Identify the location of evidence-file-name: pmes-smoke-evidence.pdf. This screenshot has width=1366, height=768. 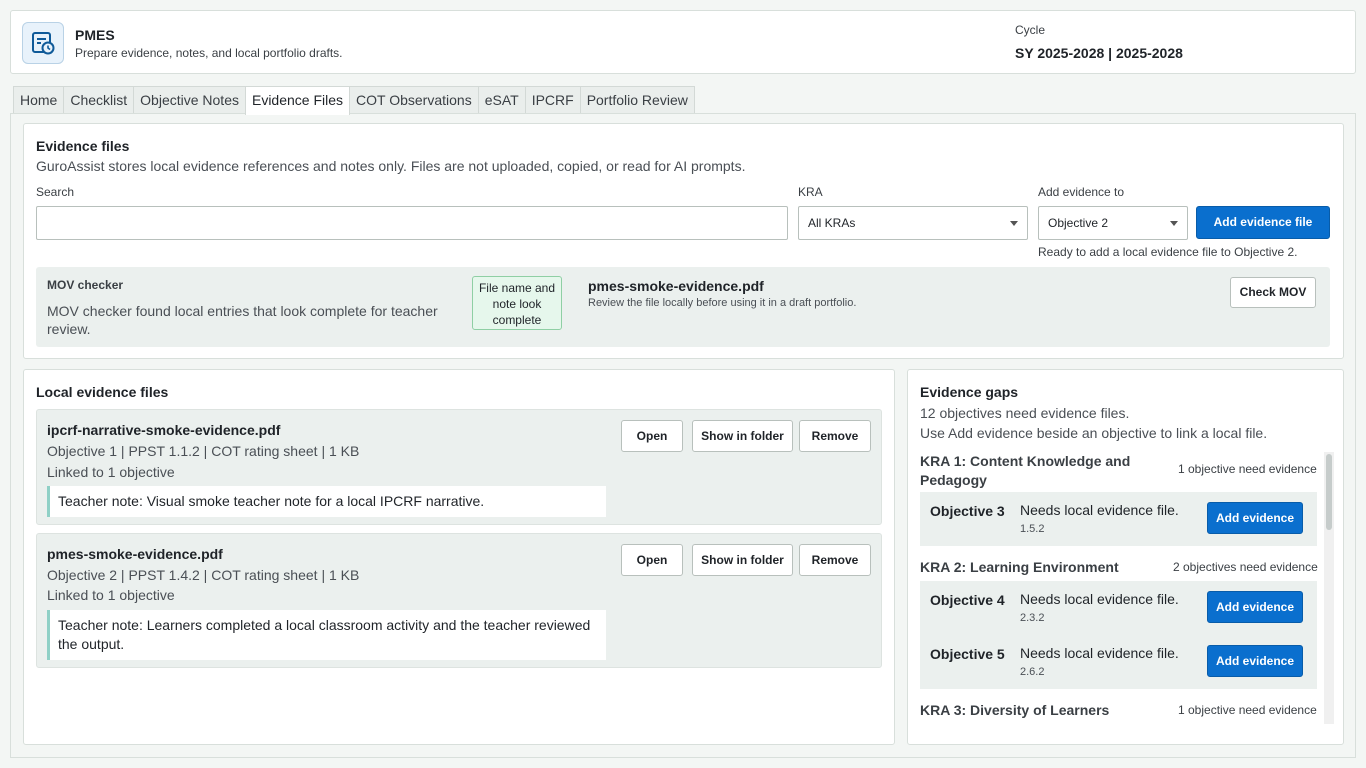
(135, 554).